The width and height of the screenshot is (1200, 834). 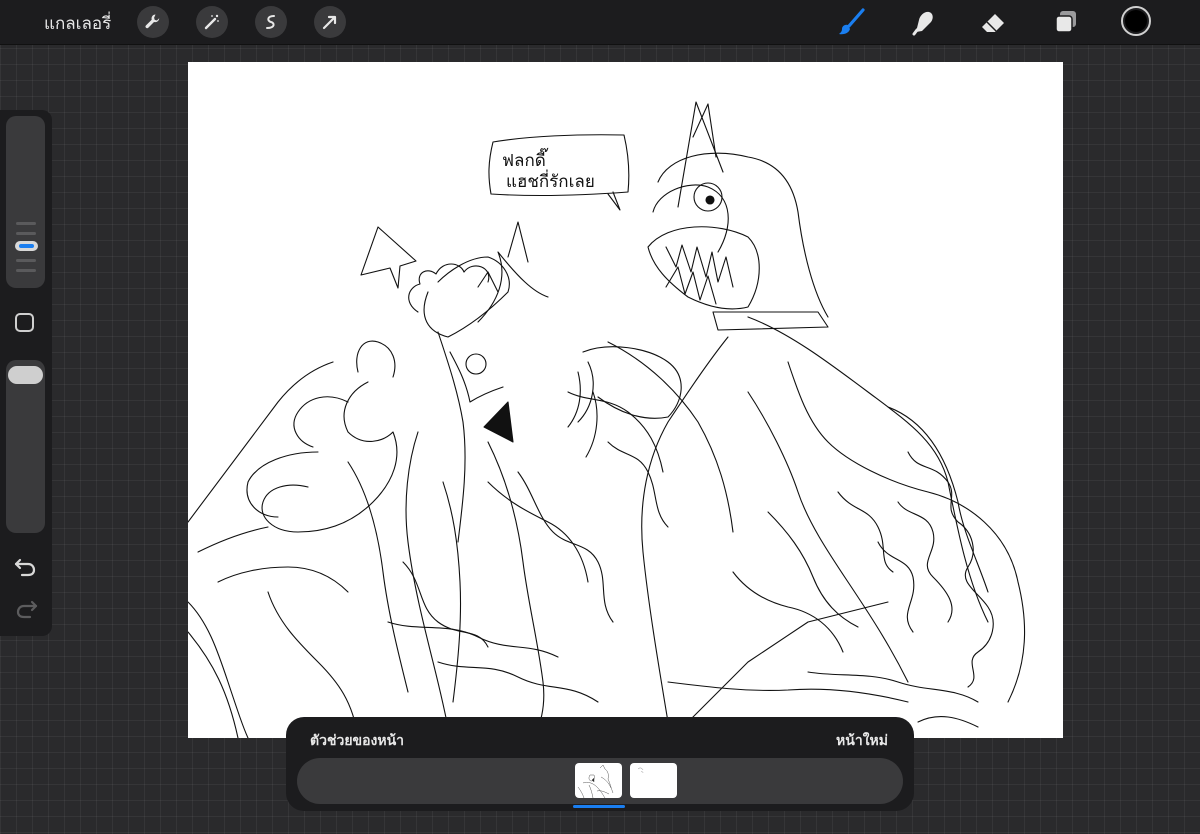 I want to click on undo-button, so click(x=26, y=567).